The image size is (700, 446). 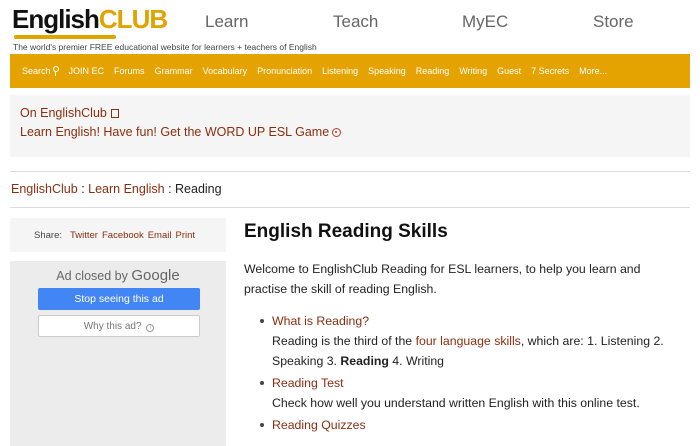 I want to click on share-email-link: Email, so click(x=160, y=235).